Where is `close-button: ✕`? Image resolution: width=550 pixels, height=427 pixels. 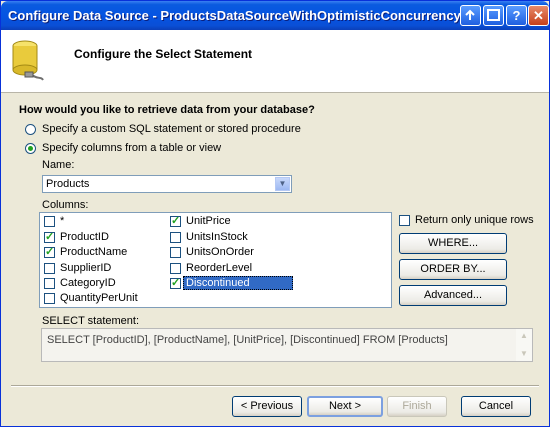 close-button: ✕ is located at coordinates (538, 15).